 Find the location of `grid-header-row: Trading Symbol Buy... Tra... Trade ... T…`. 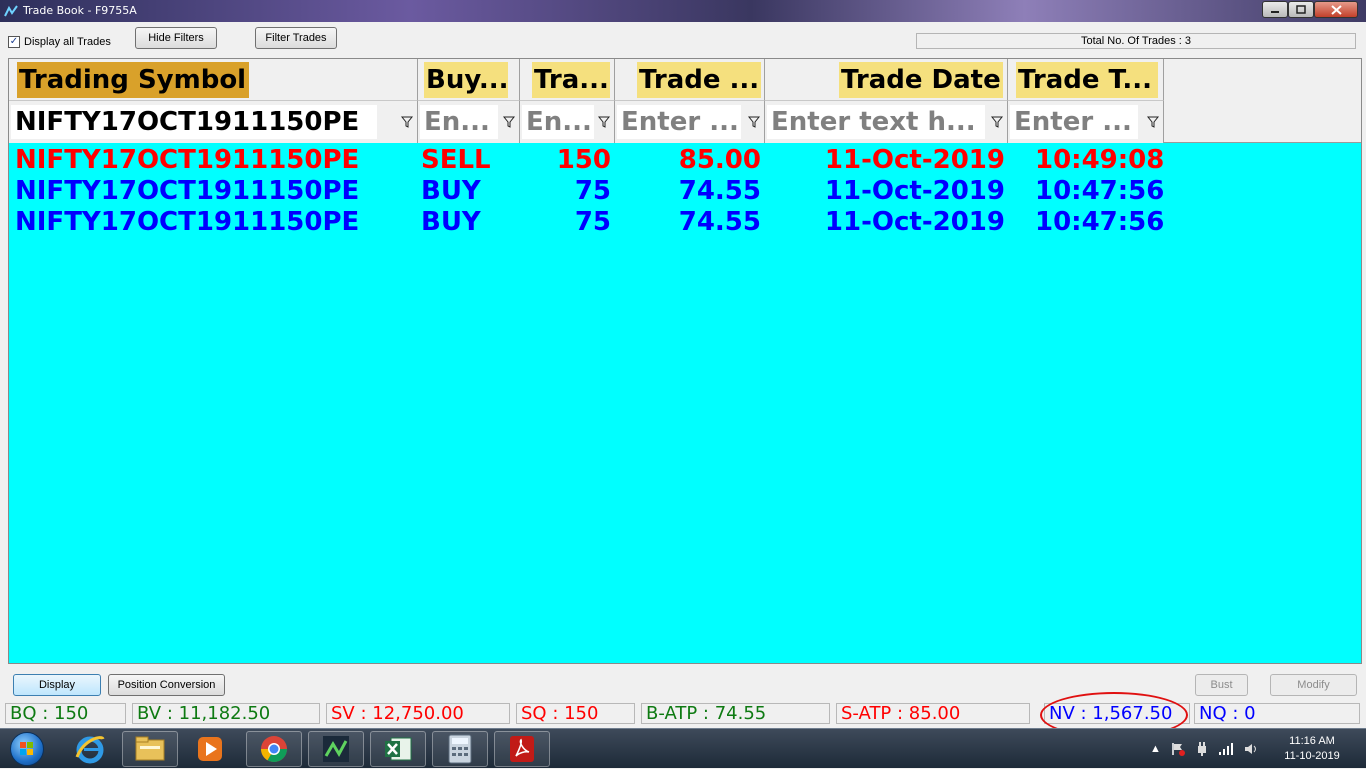

grid-header-row: Trading Symbol Buy... Tra... Trade ... T… is located at coordinates (685, 80).